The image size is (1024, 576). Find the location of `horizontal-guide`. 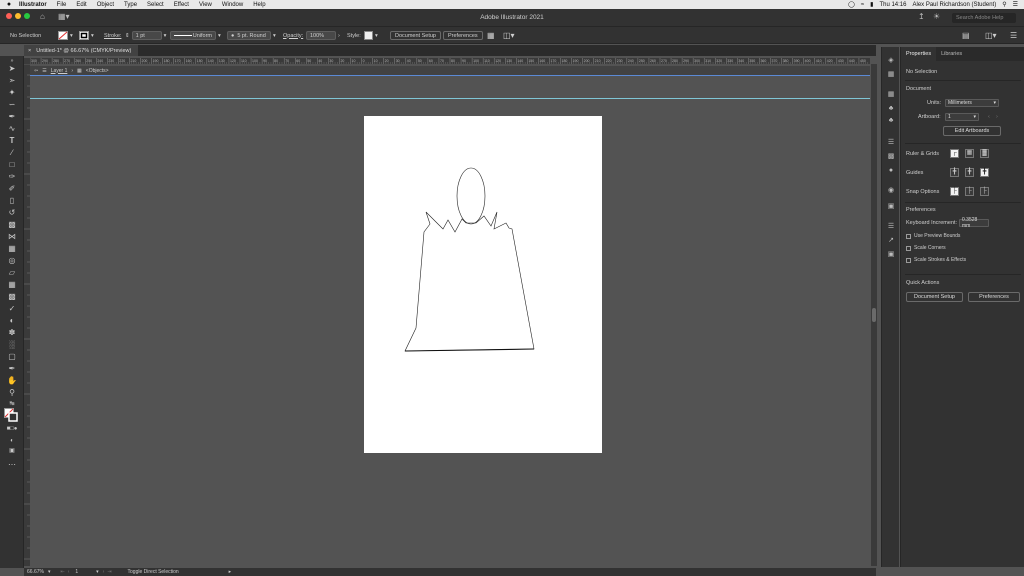

horizontal-guide is located at coordinates (450, 98).